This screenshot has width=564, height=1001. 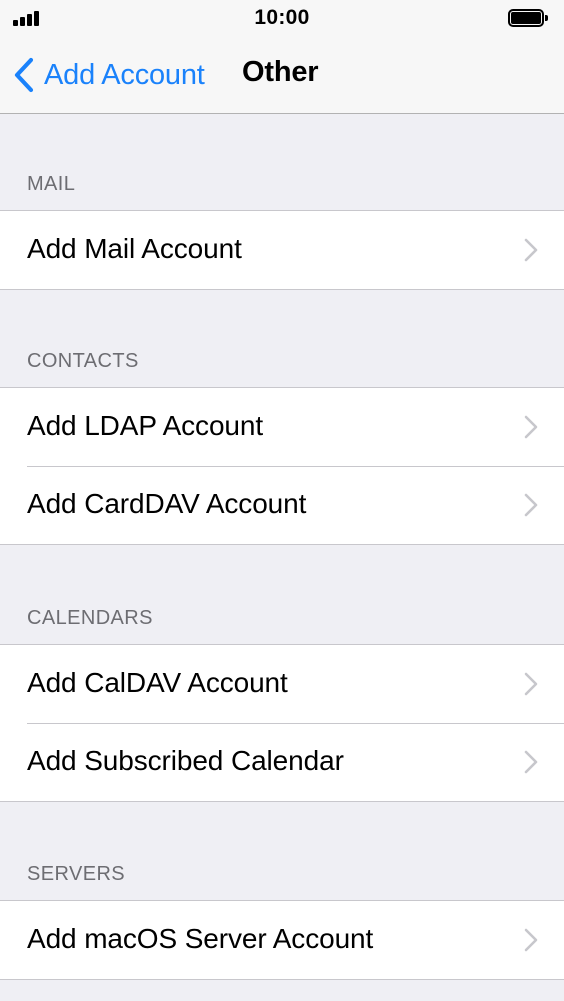 What do you see at coordinates (76, 874) in the screenshot?
I see `section-header-servers: SERVERS` at bounding box center [76, 874].